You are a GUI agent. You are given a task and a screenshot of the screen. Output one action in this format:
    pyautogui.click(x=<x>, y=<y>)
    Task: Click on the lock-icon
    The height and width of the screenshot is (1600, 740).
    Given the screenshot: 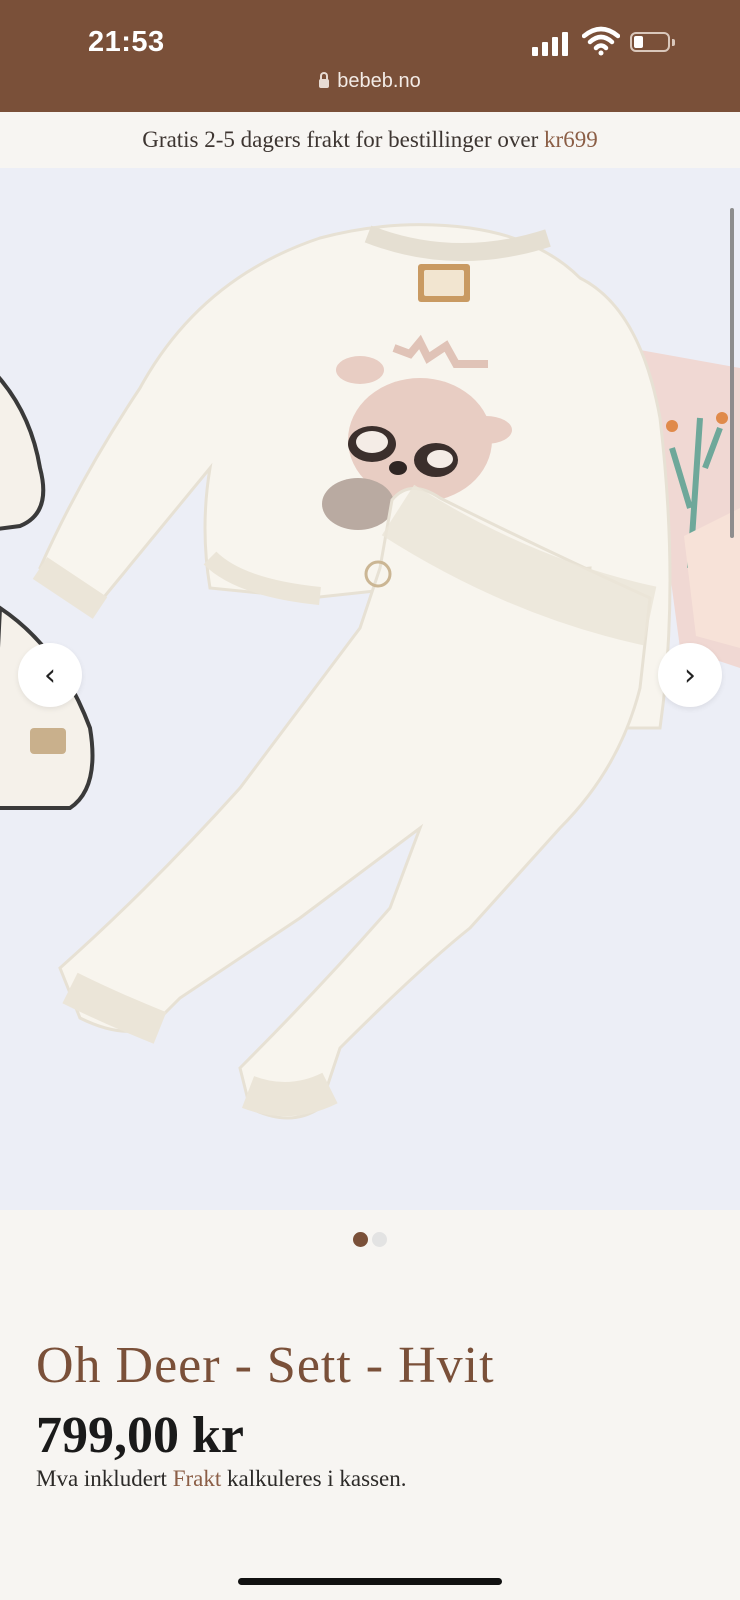 What is the action you would take?
    pyautogui.click(x=324, y=80)
    